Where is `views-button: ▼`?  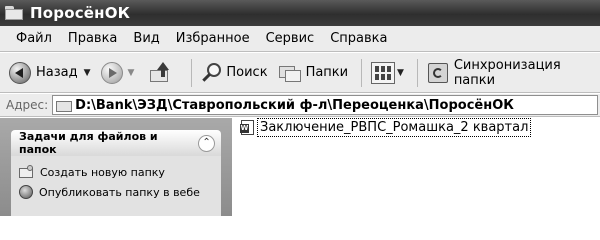 views-button: ▼ is located at coordinates (387, 73).